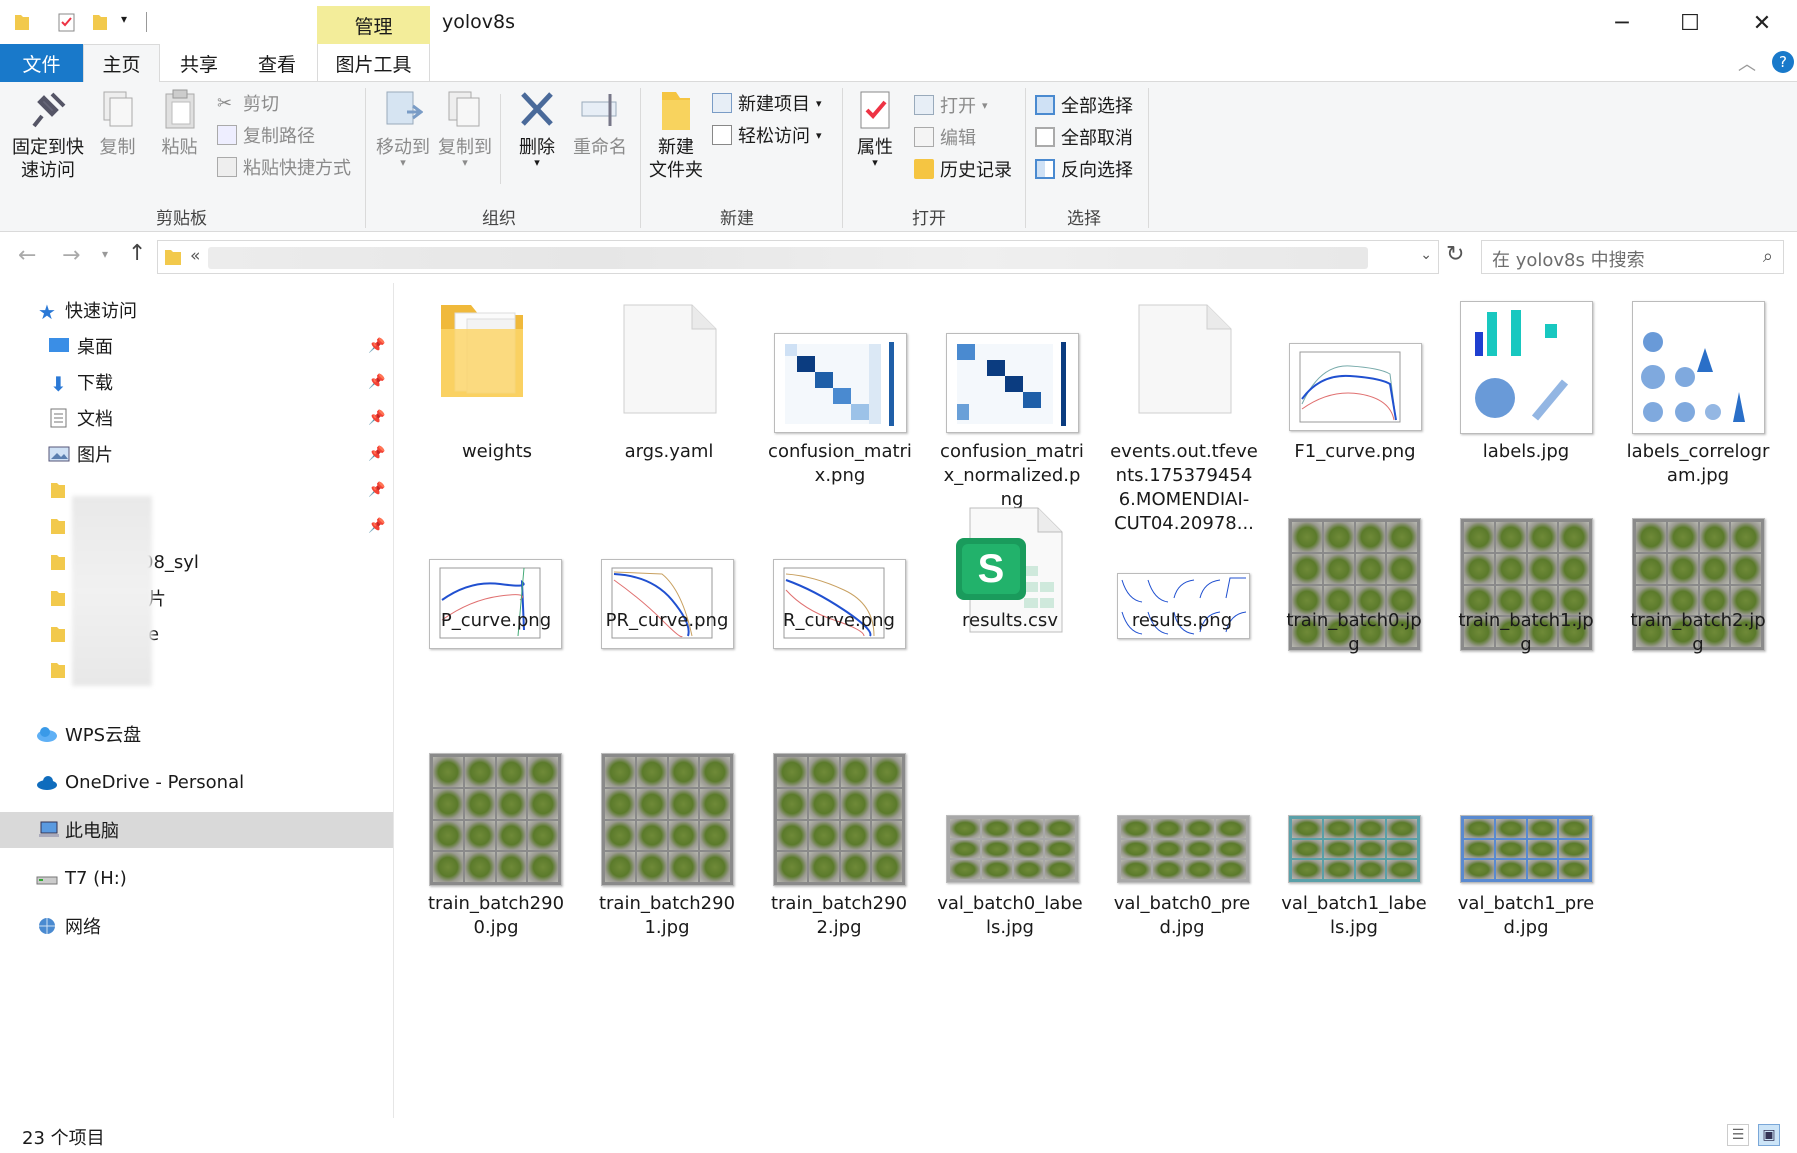 This screenshot has height=1153, width=1797. I want to click on collapse-ribbon-icon: ︿, so click(1747, 63).